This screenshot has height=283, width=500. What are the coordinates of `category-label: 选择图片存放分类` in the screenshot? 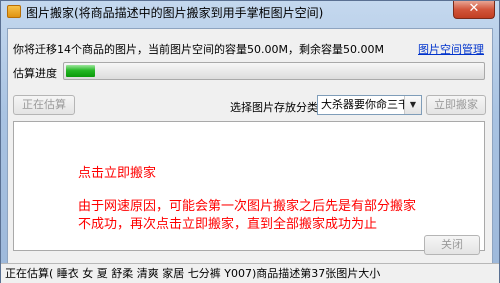 It's located at (274, 107).